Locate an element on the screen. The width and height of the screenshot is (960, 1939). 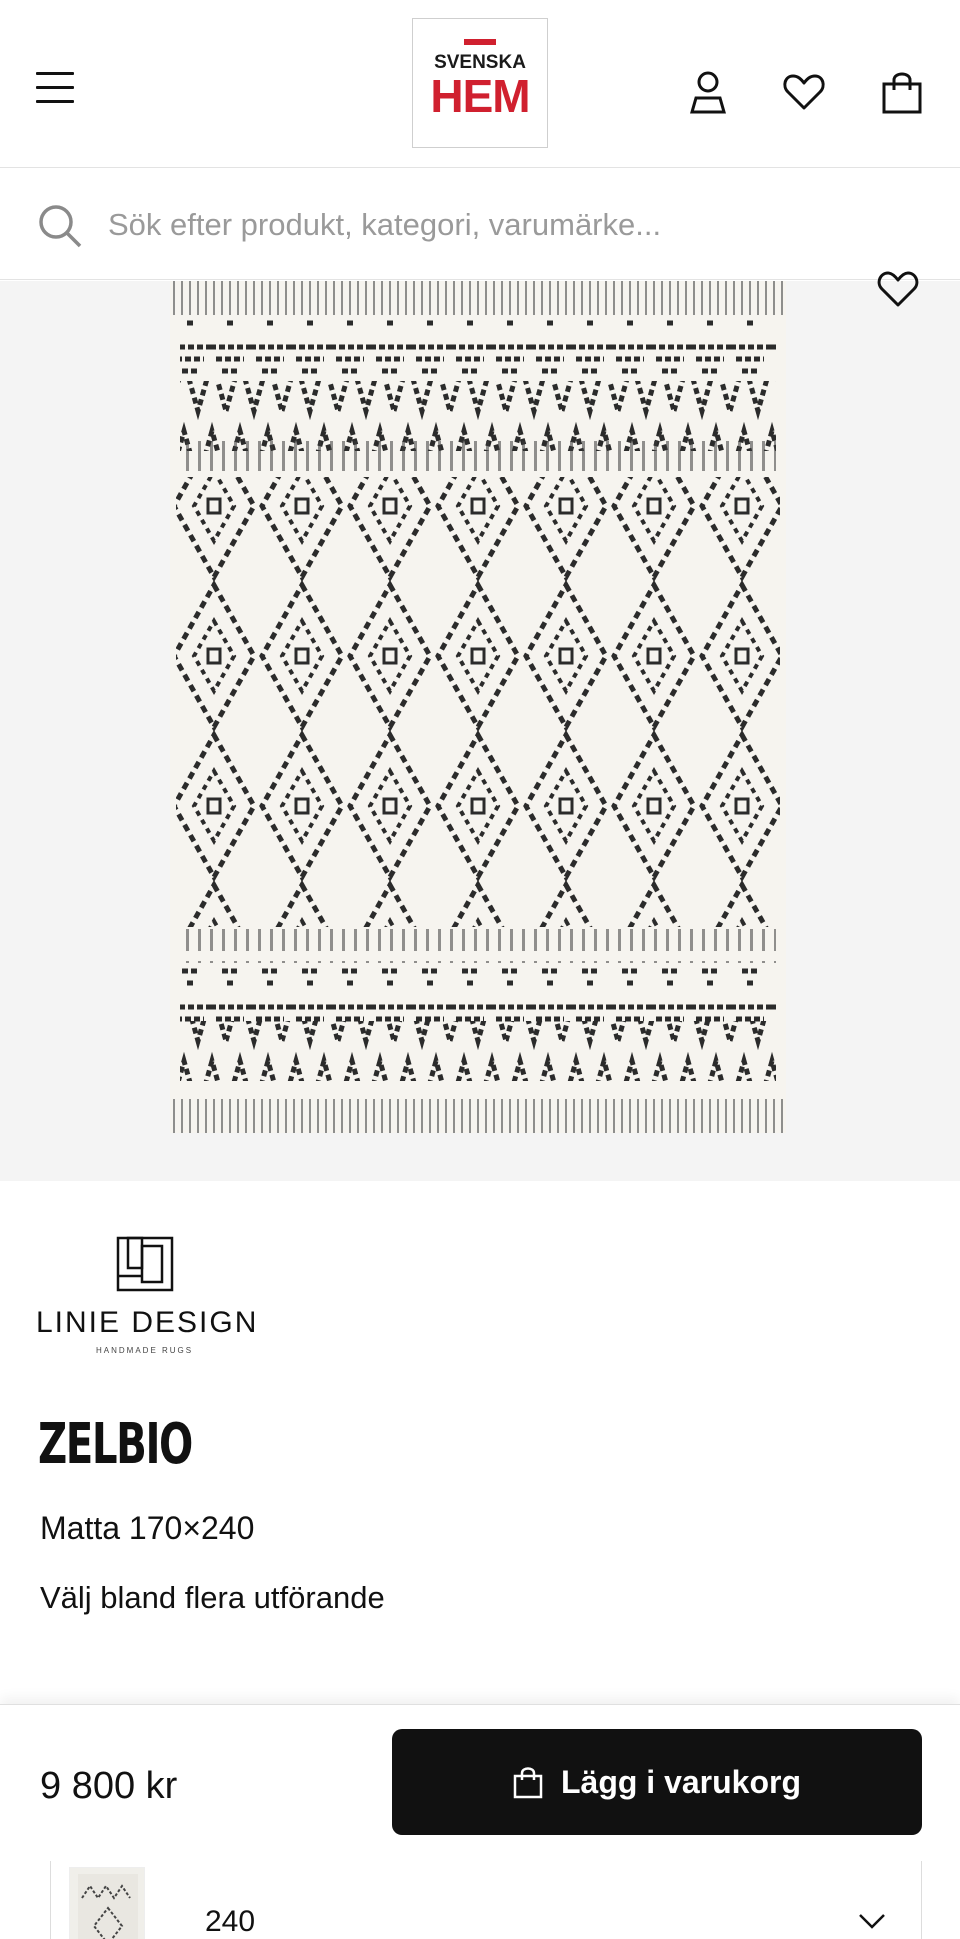
add-to-cart-button: Lägg i varukorg is located at coordinates (657, 1782).